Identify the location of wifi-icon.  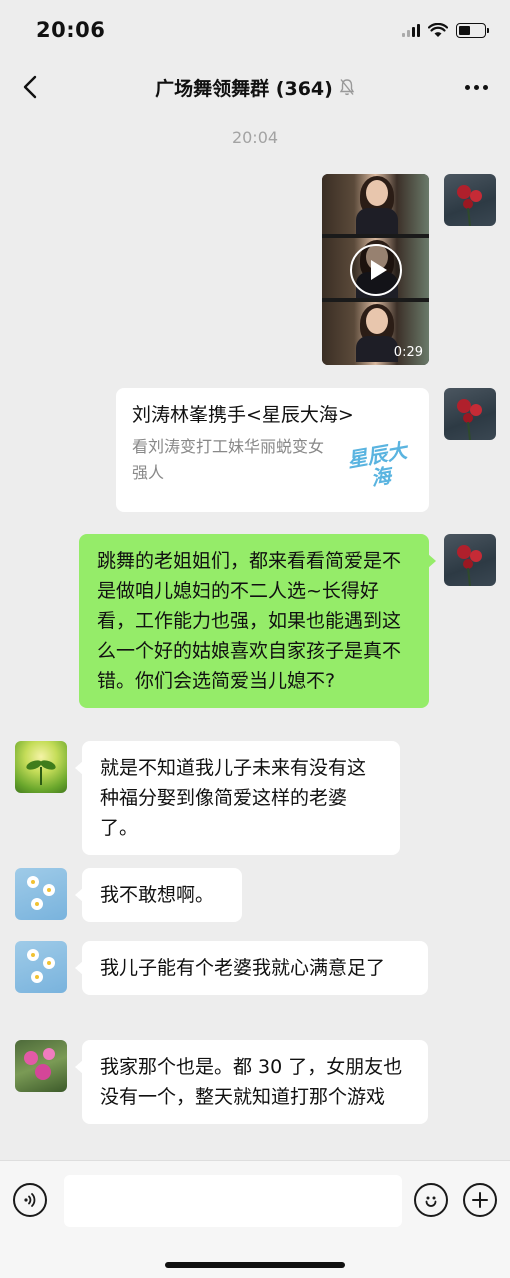
(438, 29).